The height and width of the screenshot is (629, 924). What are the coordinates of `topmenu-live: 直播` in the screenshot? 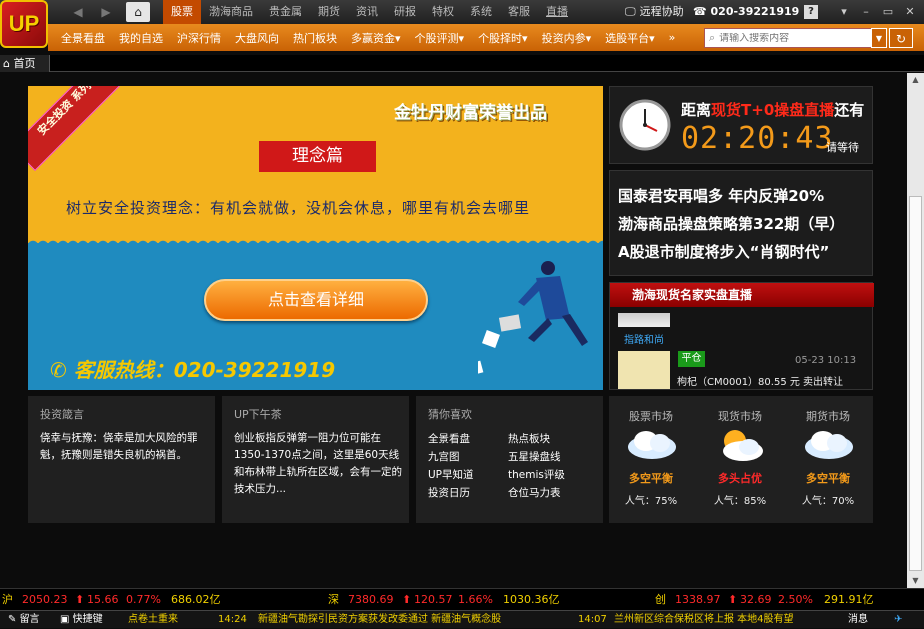 It's located at (557, 12).